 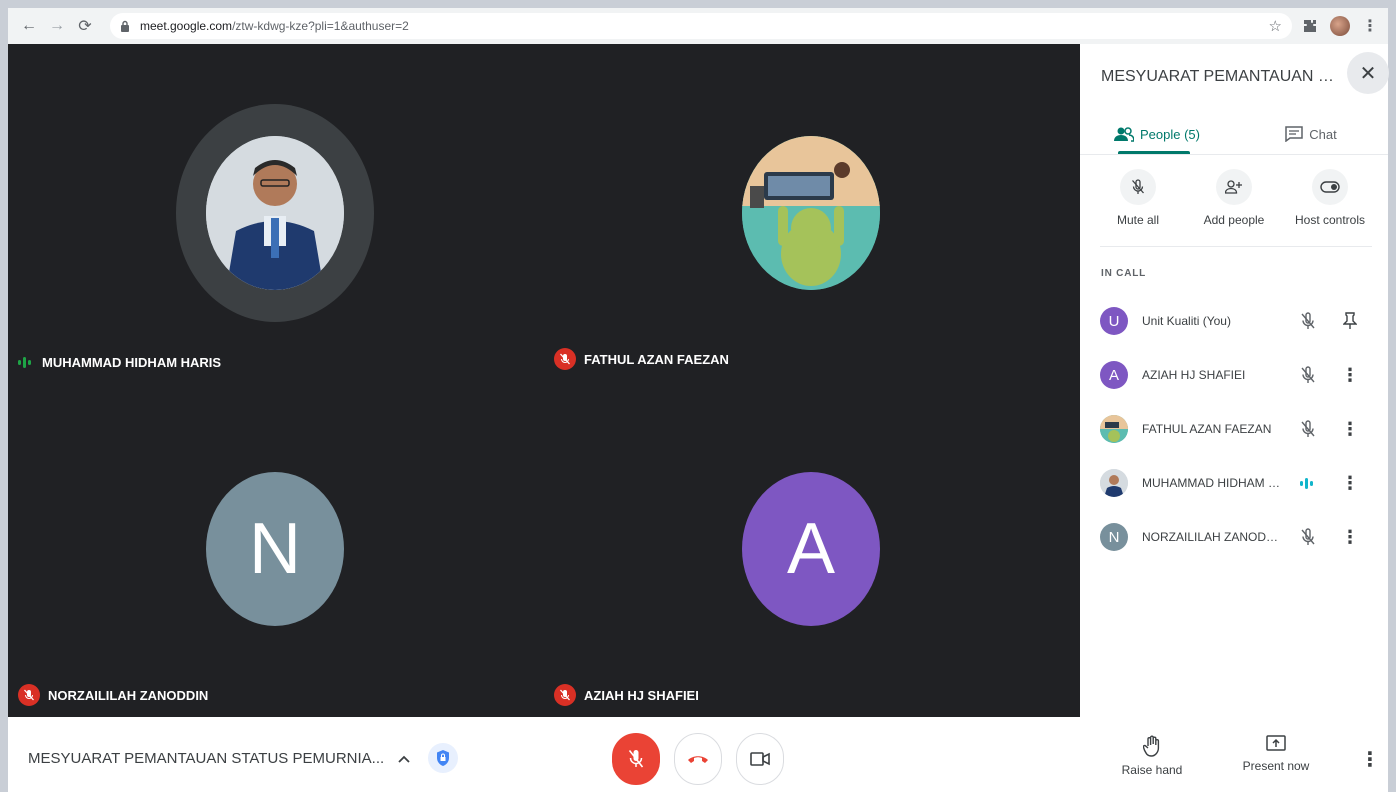 I want to click on action-label: Mute all, so click(x=1138, y=220).